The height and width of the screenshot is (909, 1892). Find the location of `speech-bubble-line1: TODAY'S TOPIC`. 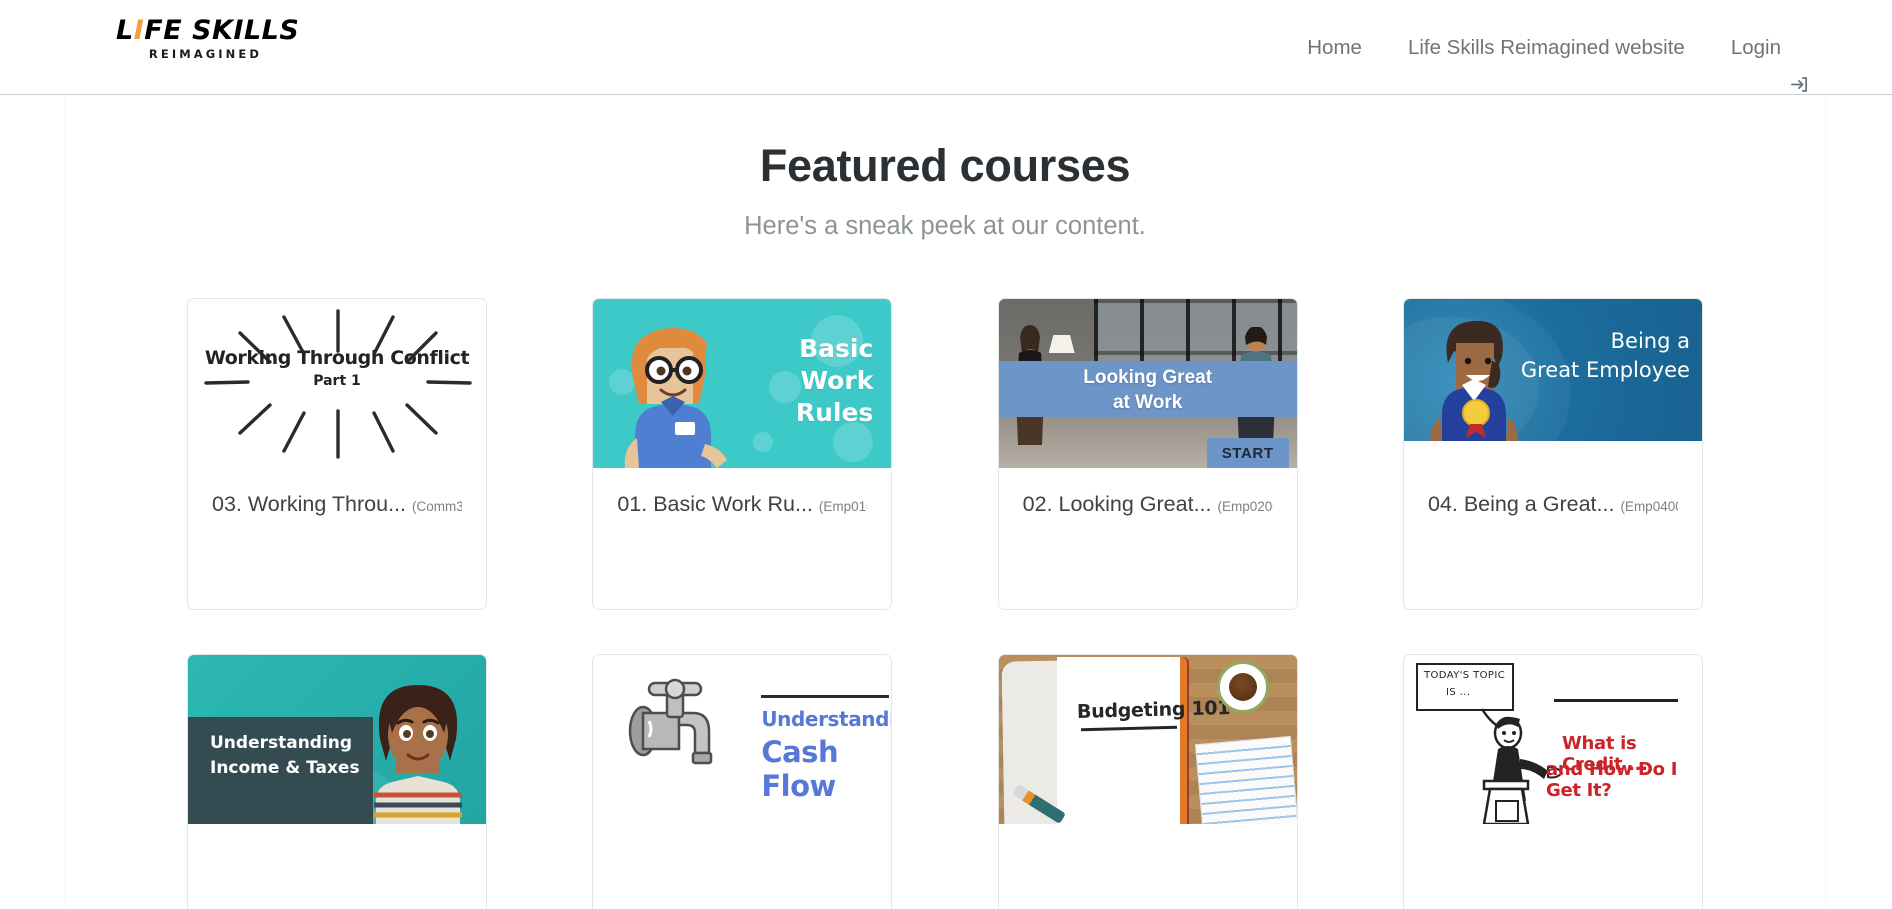

speech-bubble-line1: TODAY'S TOPIC is located at coordinates (1464, 675).